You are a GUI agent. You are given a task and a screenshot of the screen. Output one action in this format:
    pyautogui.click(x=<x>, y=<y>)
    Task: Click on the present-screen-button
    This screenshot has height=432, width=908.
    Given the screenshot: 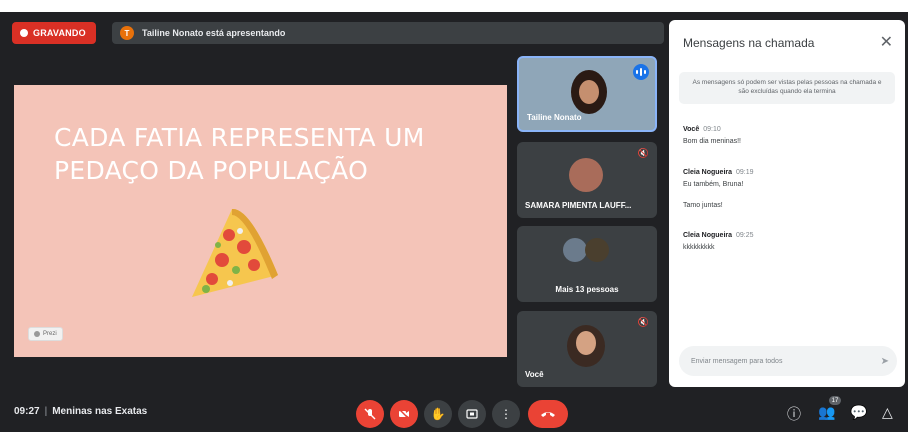 What is the action you would take?
    pyautogui.click(x=472, y=414)
    